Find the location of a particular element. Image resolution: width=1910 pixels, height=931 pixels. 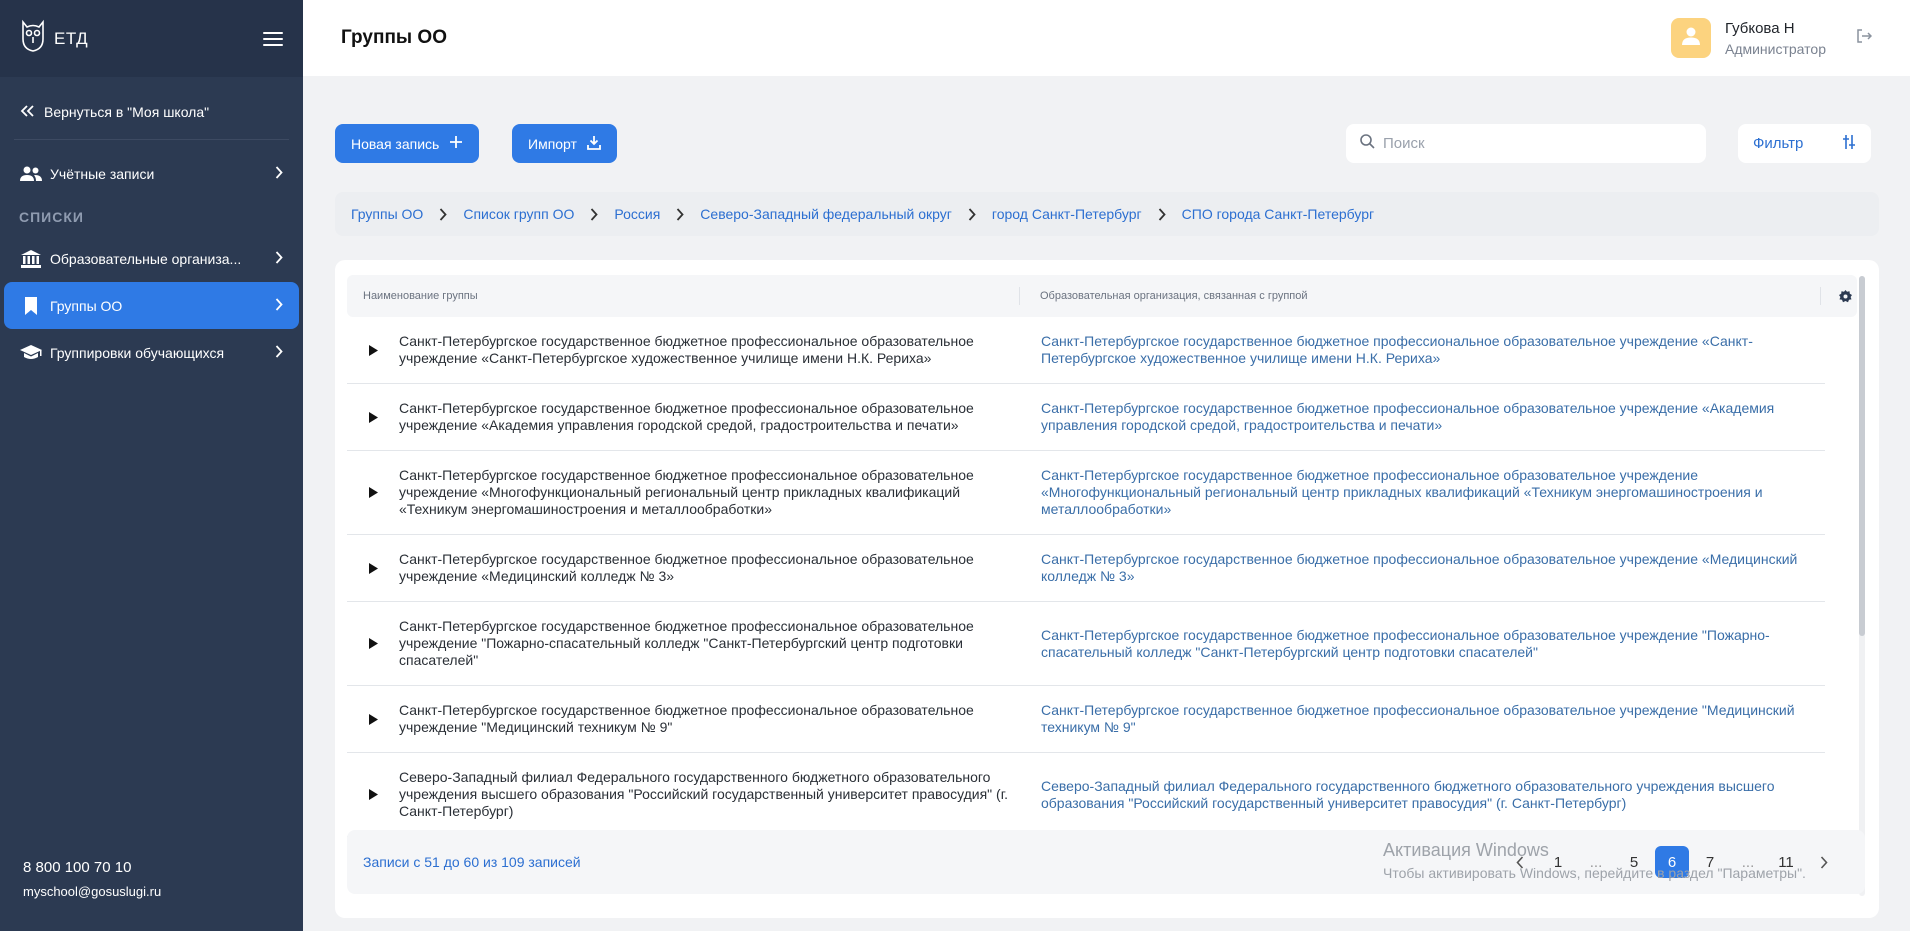

user-role: Администратор is located at coordinates (1775, 48).